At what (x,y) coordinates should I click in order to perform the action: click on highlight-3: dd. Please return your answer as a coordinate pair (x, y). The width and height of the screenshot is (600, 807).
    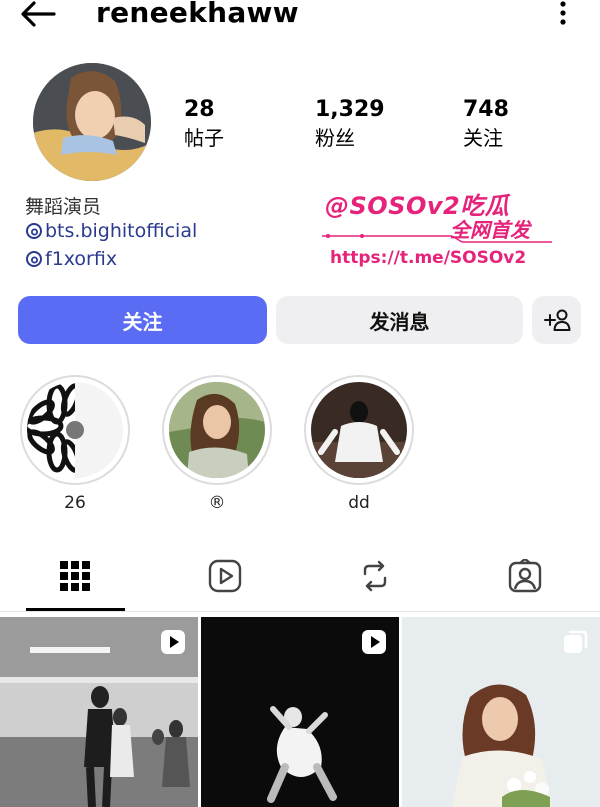
    Looking at the image, I should click on (359, 444).